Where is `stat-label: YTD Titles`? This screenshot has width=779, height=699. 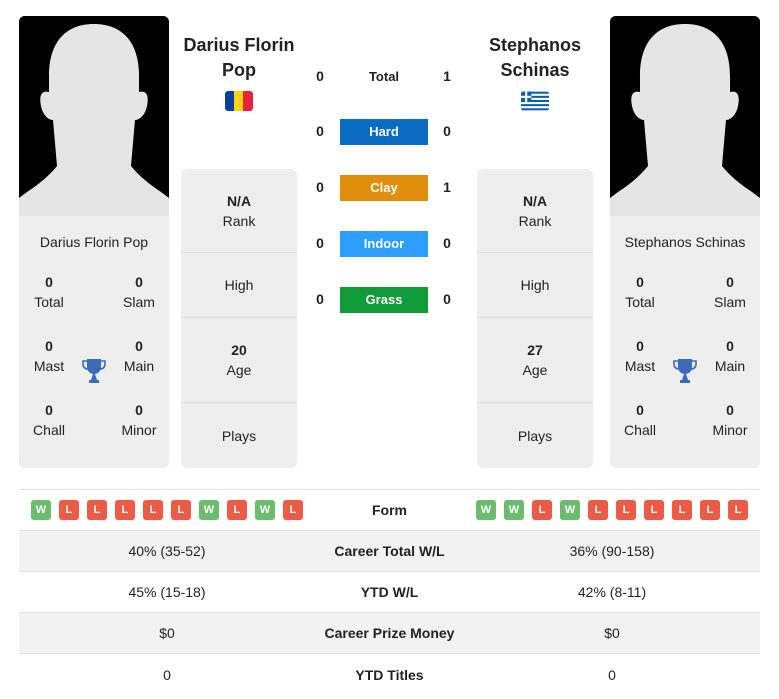
stat-label: YTD Titles is located at coordinates (389, 674).